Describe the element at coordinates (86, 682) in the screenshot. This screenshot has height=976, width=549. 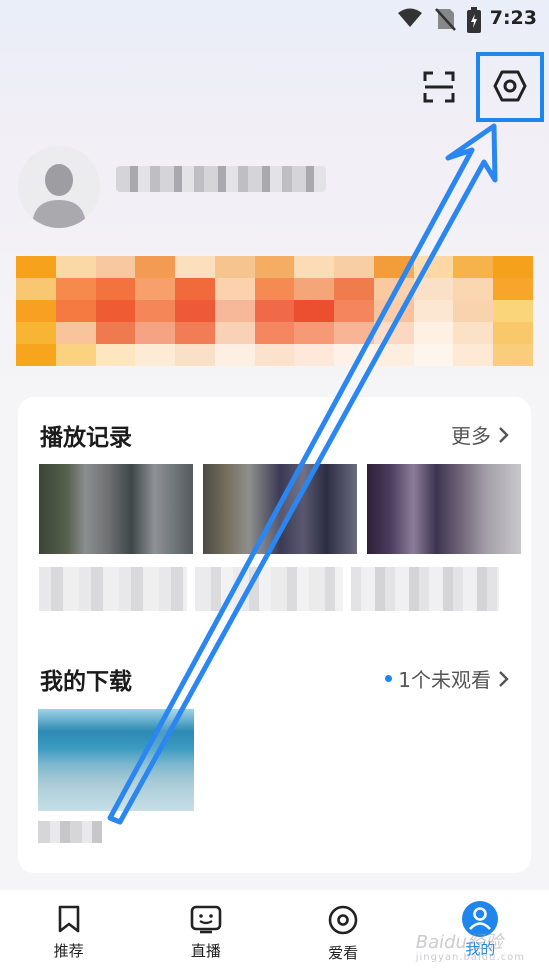
I see `downloads-title: 我的下载` at that location.